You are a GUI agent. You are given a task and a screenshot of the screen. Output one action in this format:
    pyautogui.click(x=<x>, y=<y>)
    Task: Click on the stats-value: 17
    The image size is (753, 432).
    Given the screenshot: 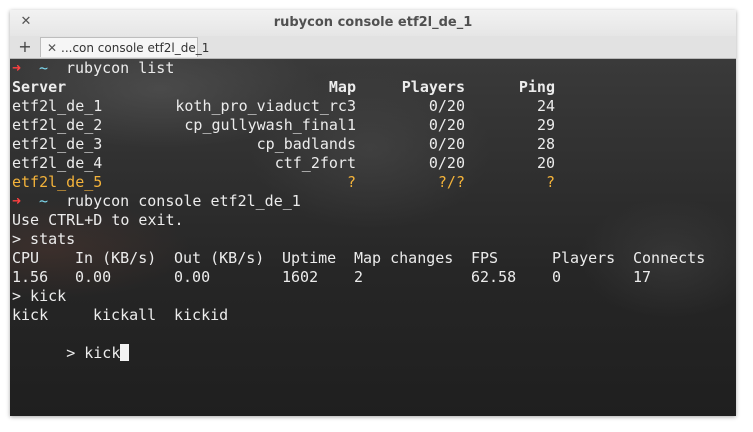 What is the action you would take?
    pyautogui.click(x=642, y=277)
    